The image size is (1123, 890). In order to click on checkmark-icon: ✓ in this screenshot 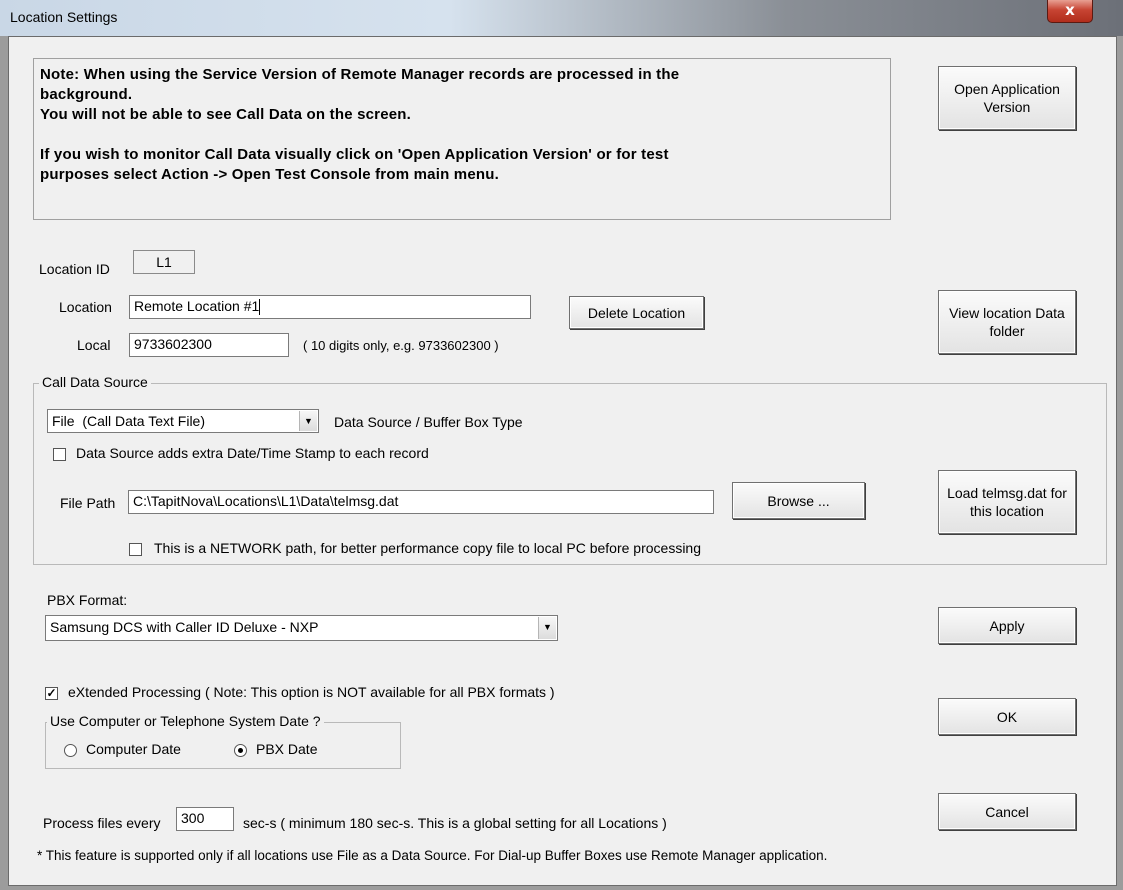, I will do `click(51, 693)`.